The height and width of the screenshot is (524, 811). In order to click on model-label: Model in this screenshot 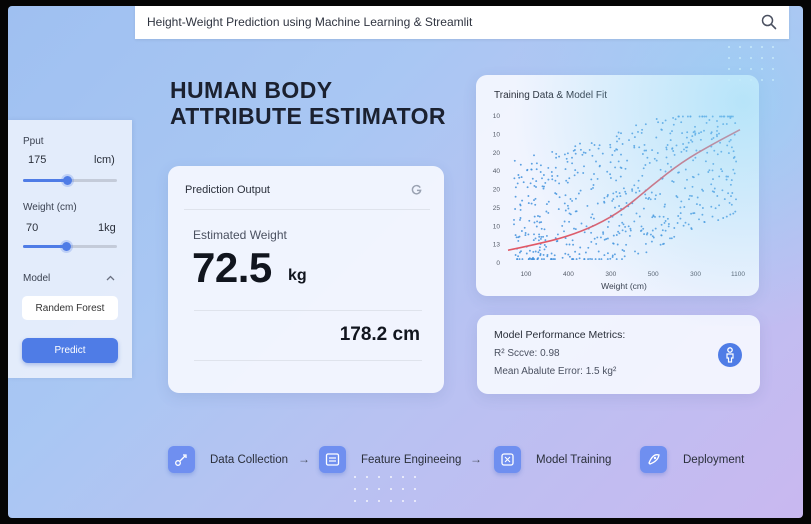, I will do `click(37, 278)`.